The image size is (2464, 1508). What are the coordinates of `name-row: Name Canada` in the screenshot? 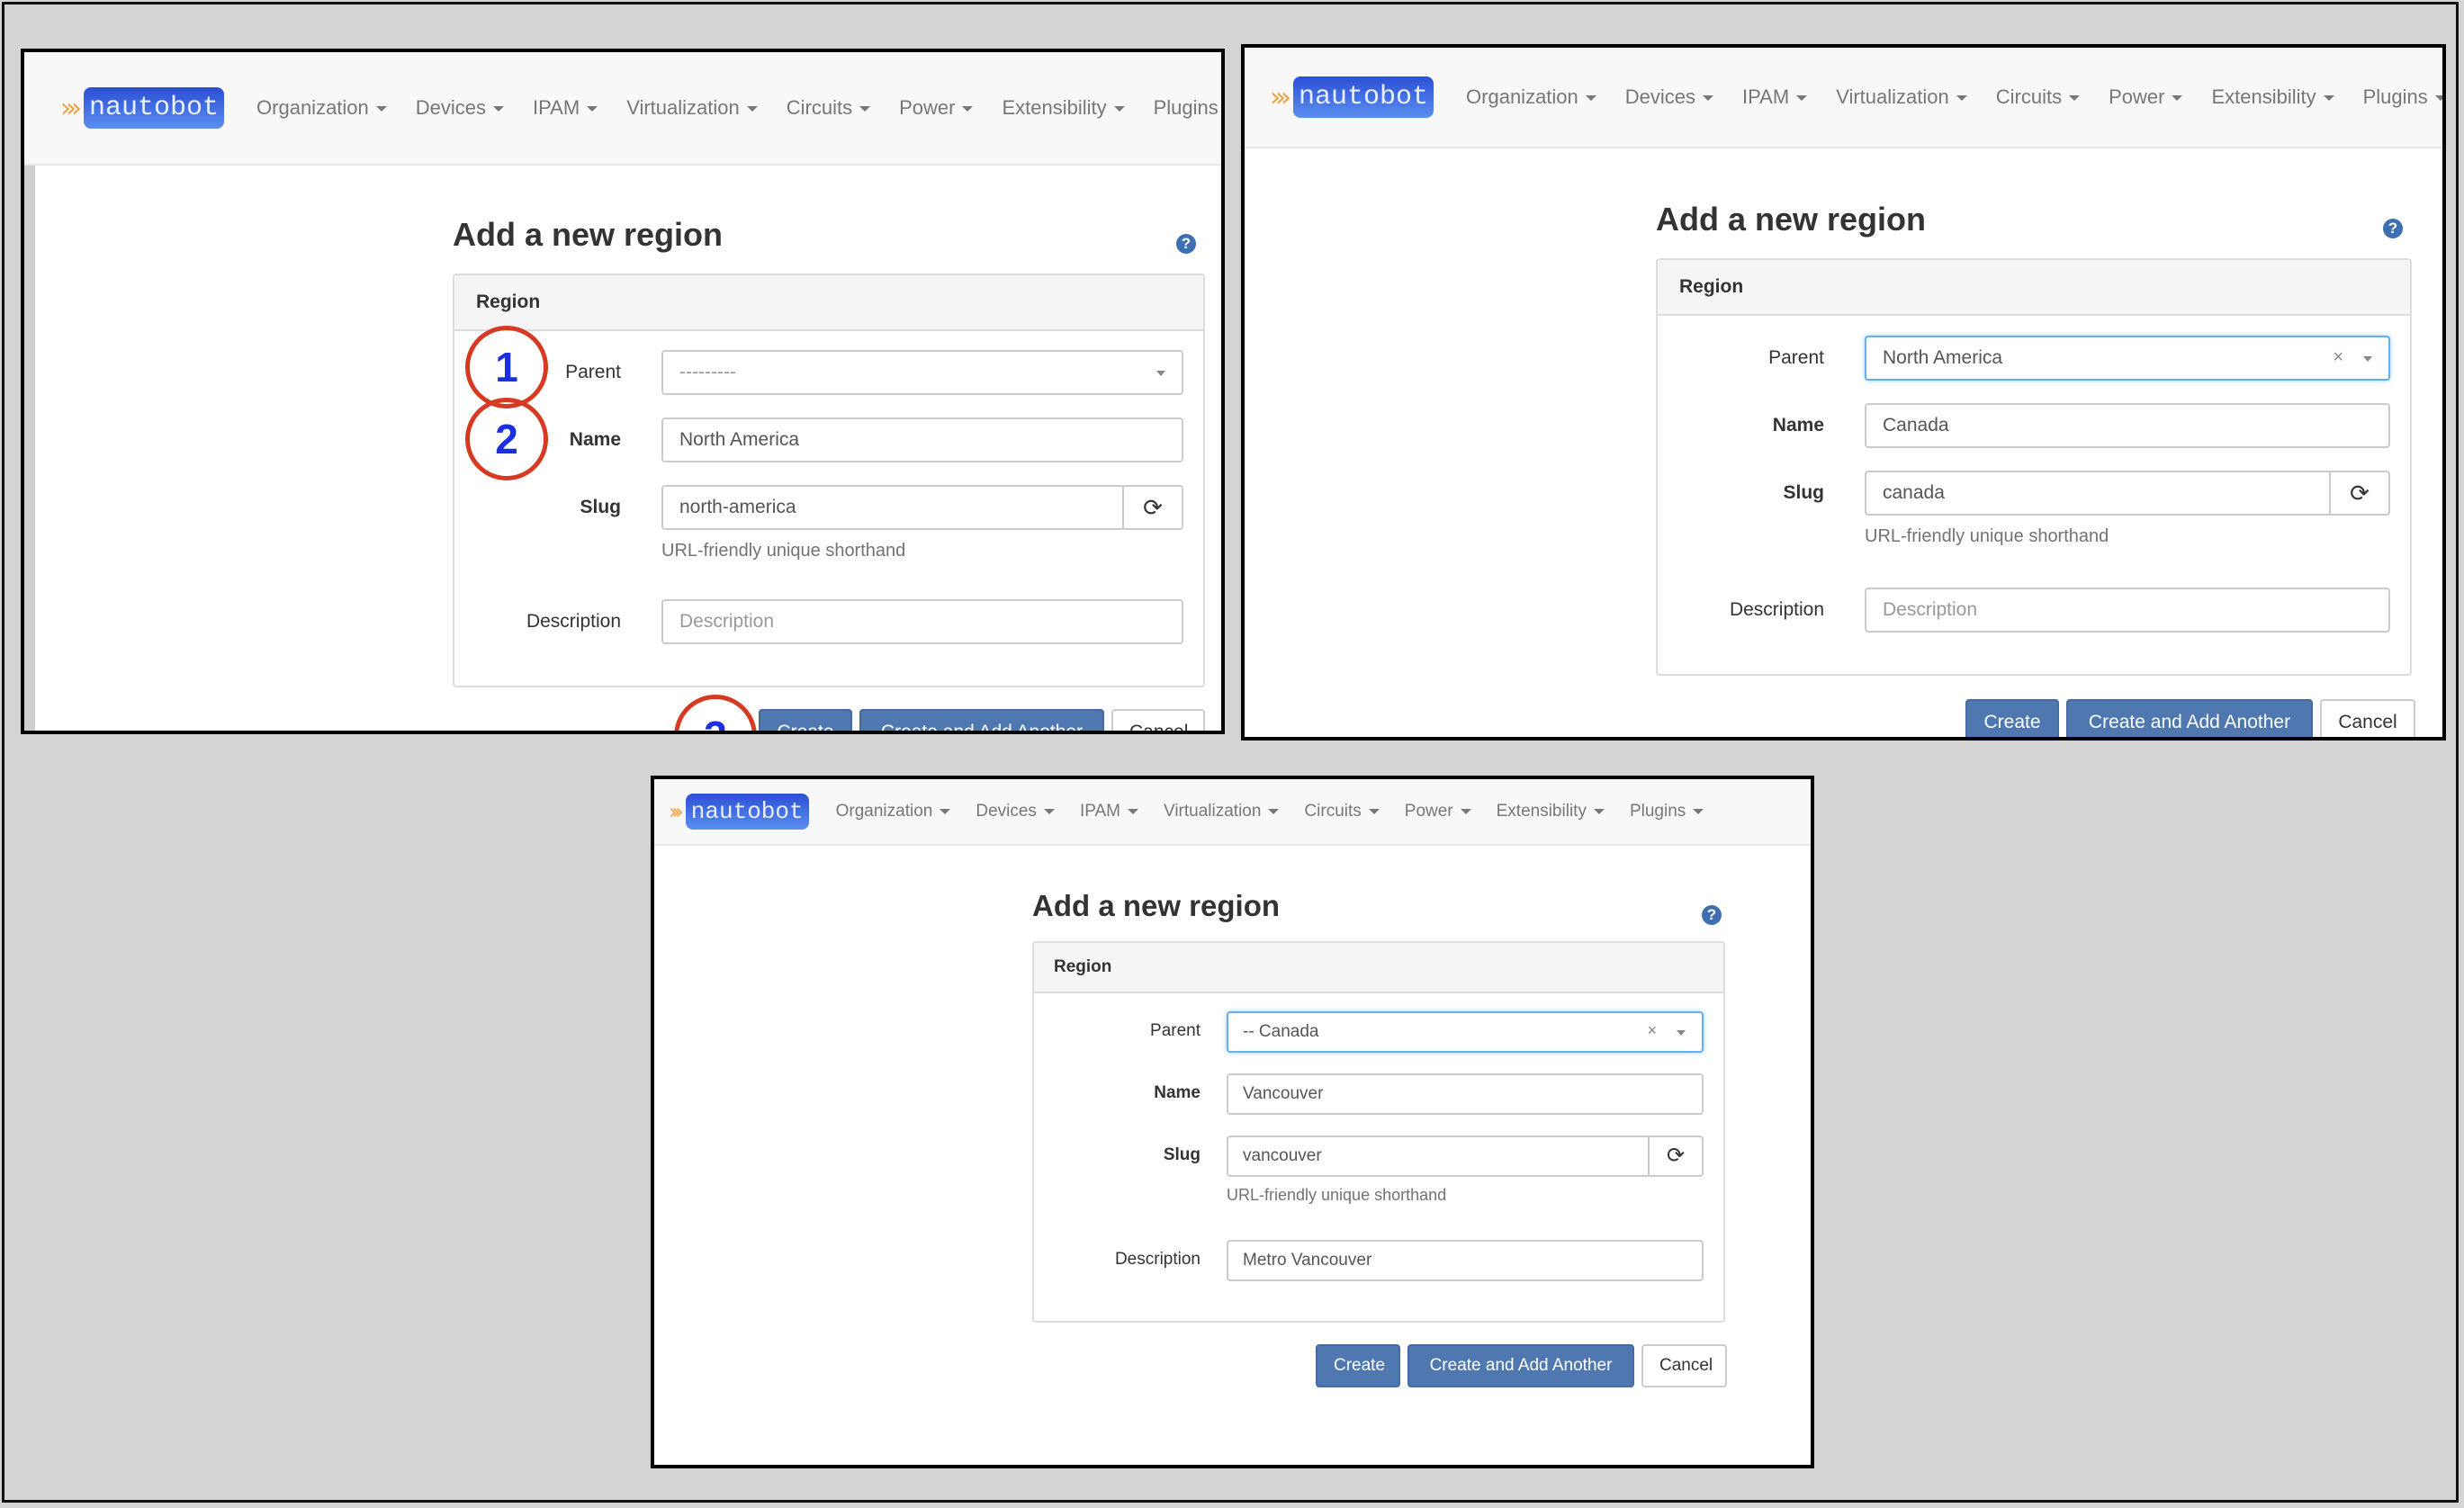 It's located at (2034, 426).